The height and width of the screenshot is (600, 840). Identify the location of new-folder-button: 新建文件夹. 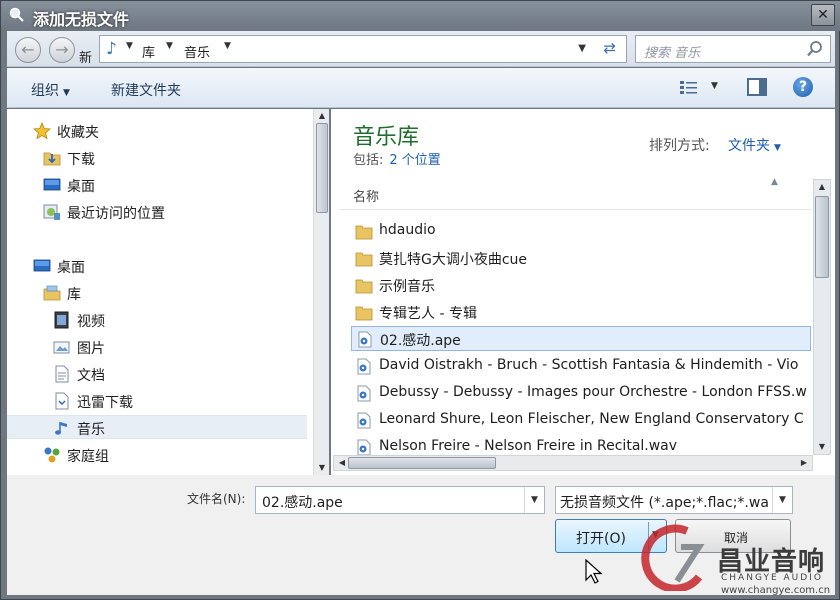
(146, 90).